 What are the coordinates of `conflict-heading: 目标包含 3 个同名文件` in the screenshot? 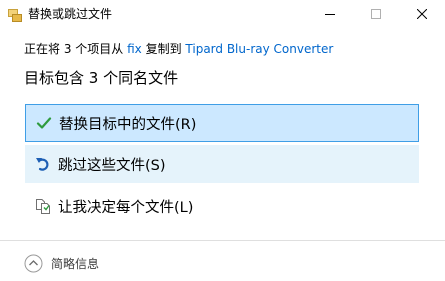 It's located at (101, 78).